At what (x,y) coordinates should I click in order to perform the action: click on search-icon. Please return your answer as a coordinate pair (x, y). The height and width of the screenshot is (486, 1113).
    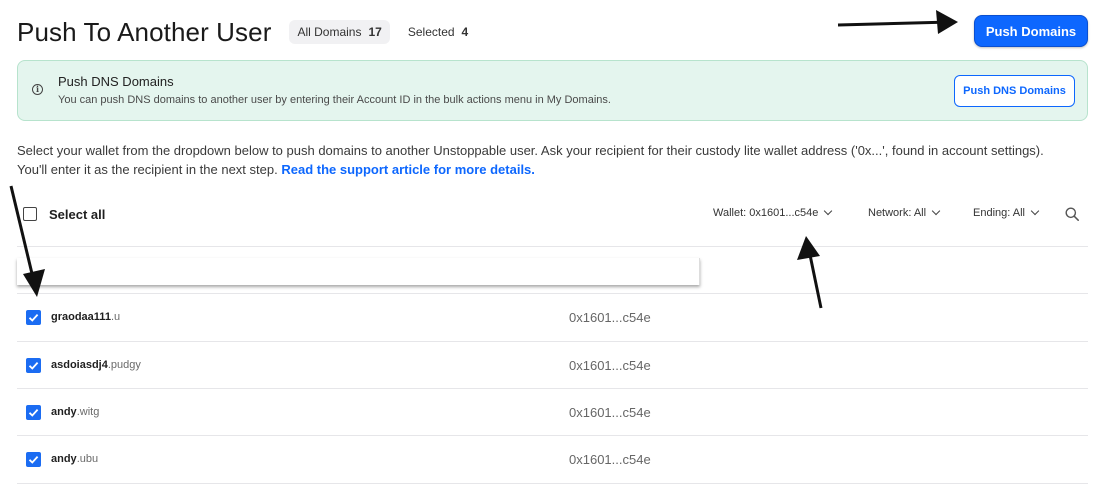
    Looking at the image, I should click on (1072, 214).